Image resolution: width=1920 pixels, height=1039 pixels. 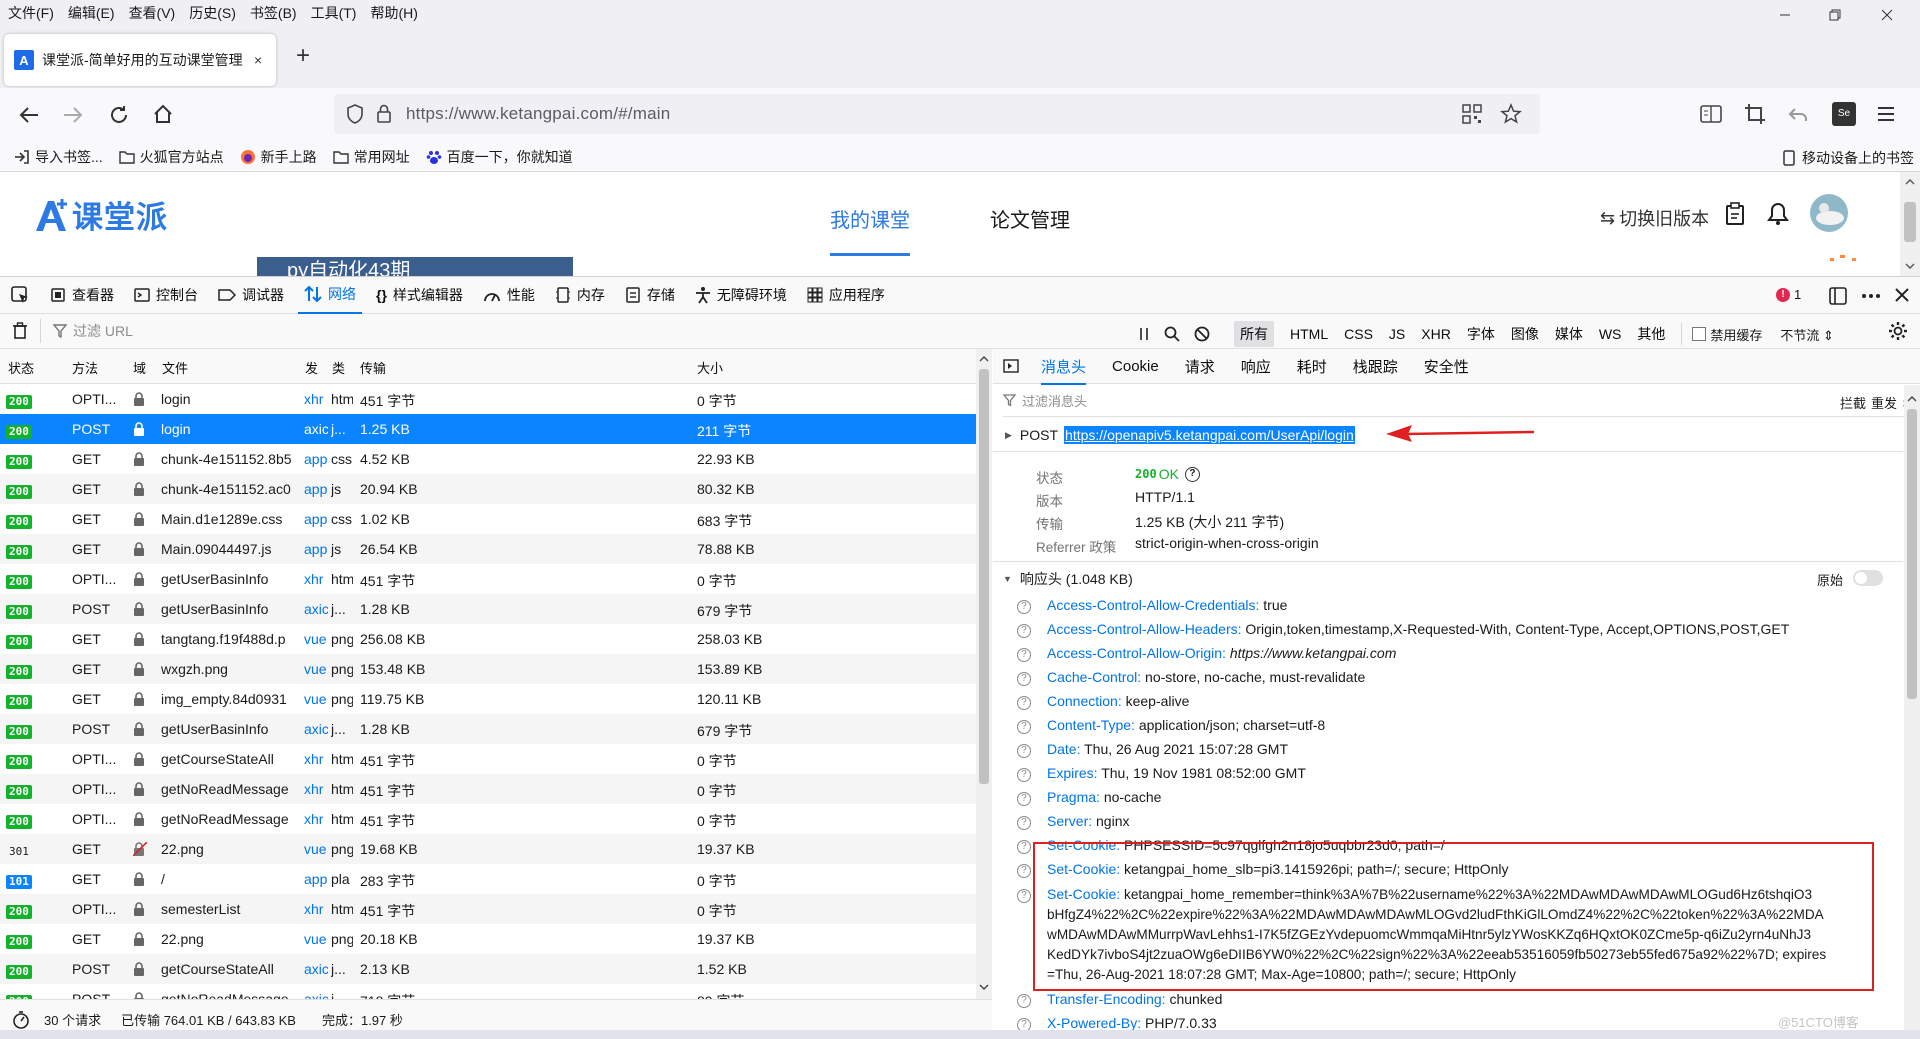 I want to click on home-icon, so click(x=163, y=114).